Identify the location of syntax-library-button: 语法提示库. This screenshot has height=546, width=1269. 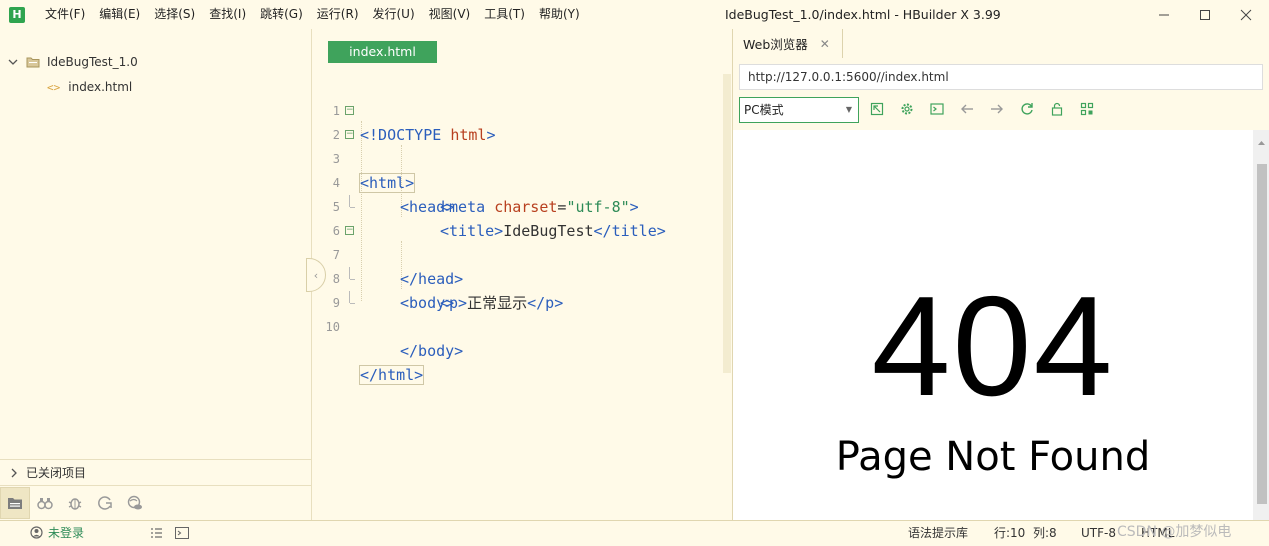
(938, 533).